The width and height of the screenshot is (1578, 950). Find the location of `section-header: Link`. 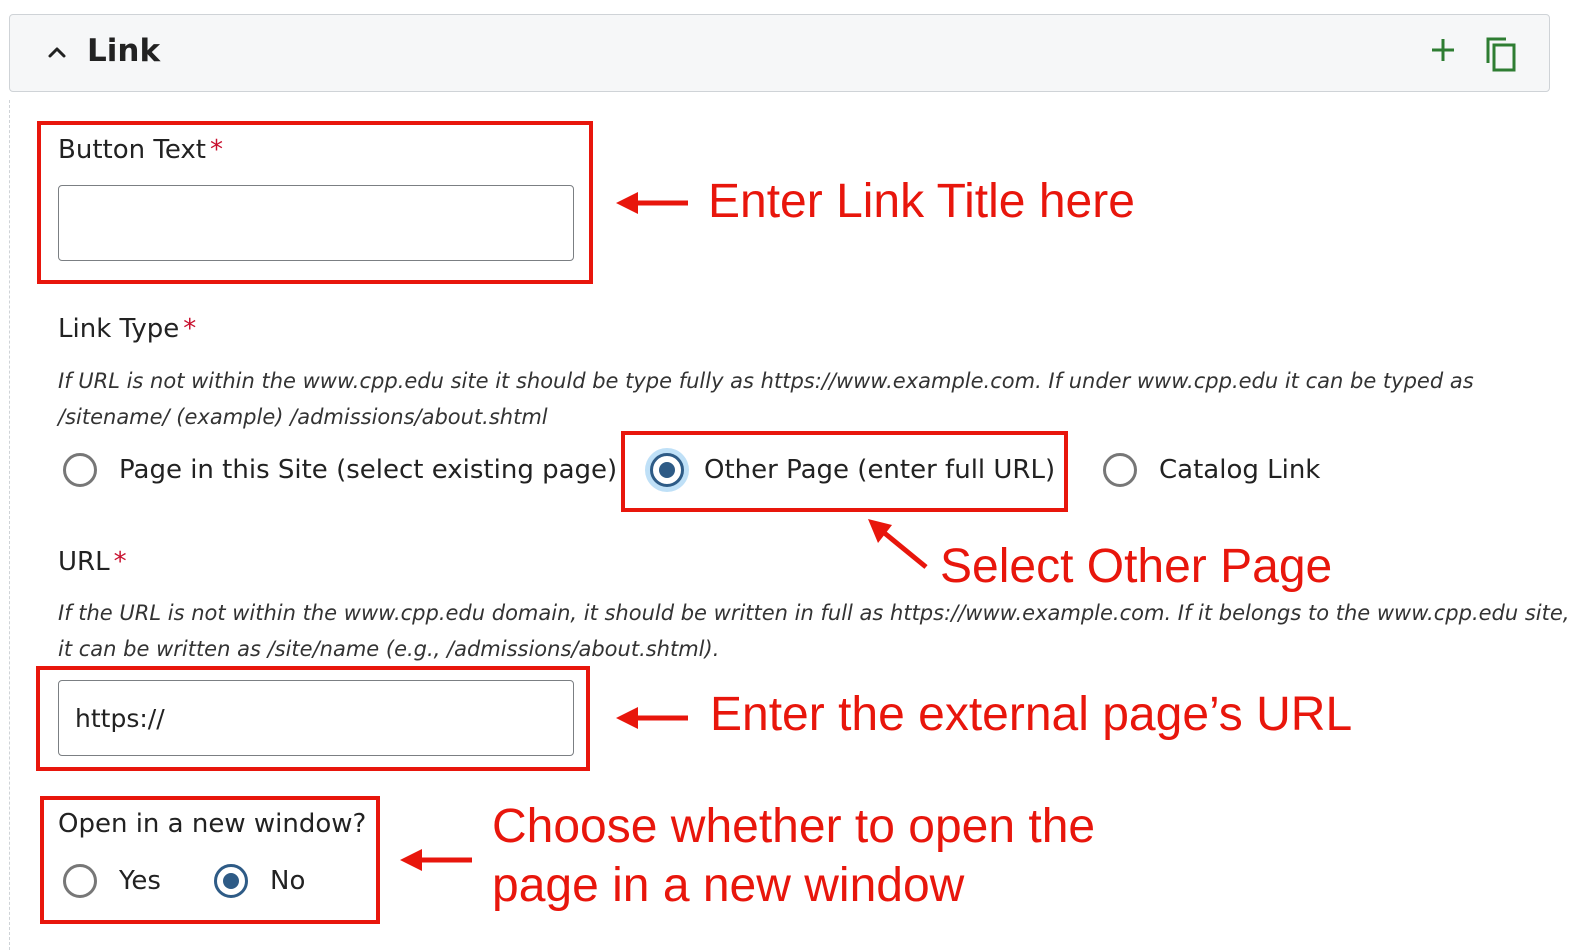

section-header: Link is located at coordinates (779, 53).